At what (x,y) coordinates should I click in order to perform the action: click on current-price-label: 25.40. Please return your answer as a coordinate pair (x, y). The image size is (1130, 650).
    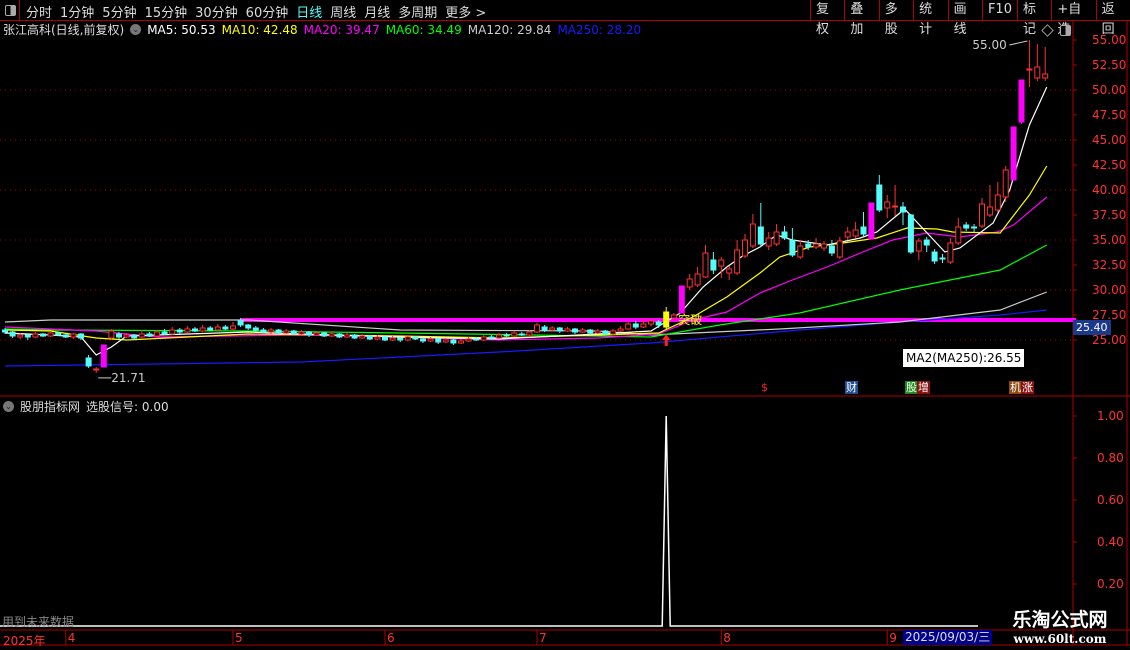
    Looking at the image, I should click on (1092, 327).